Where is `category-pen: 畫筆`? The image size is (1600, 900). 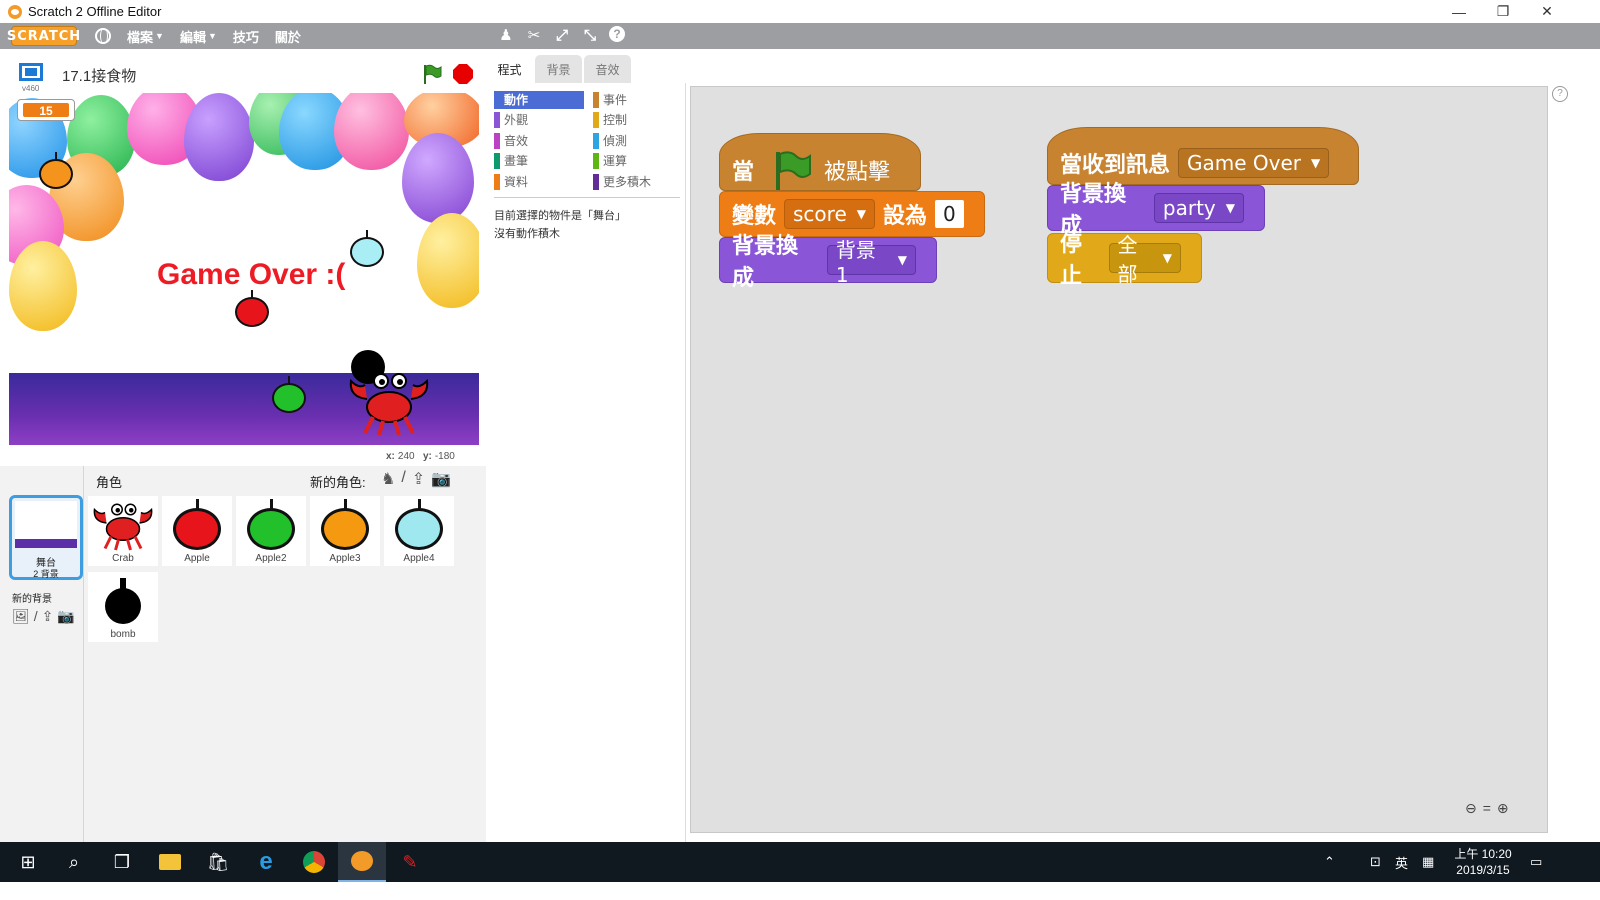 category-pen: 畫筆 is located at coordinates (539, 161).